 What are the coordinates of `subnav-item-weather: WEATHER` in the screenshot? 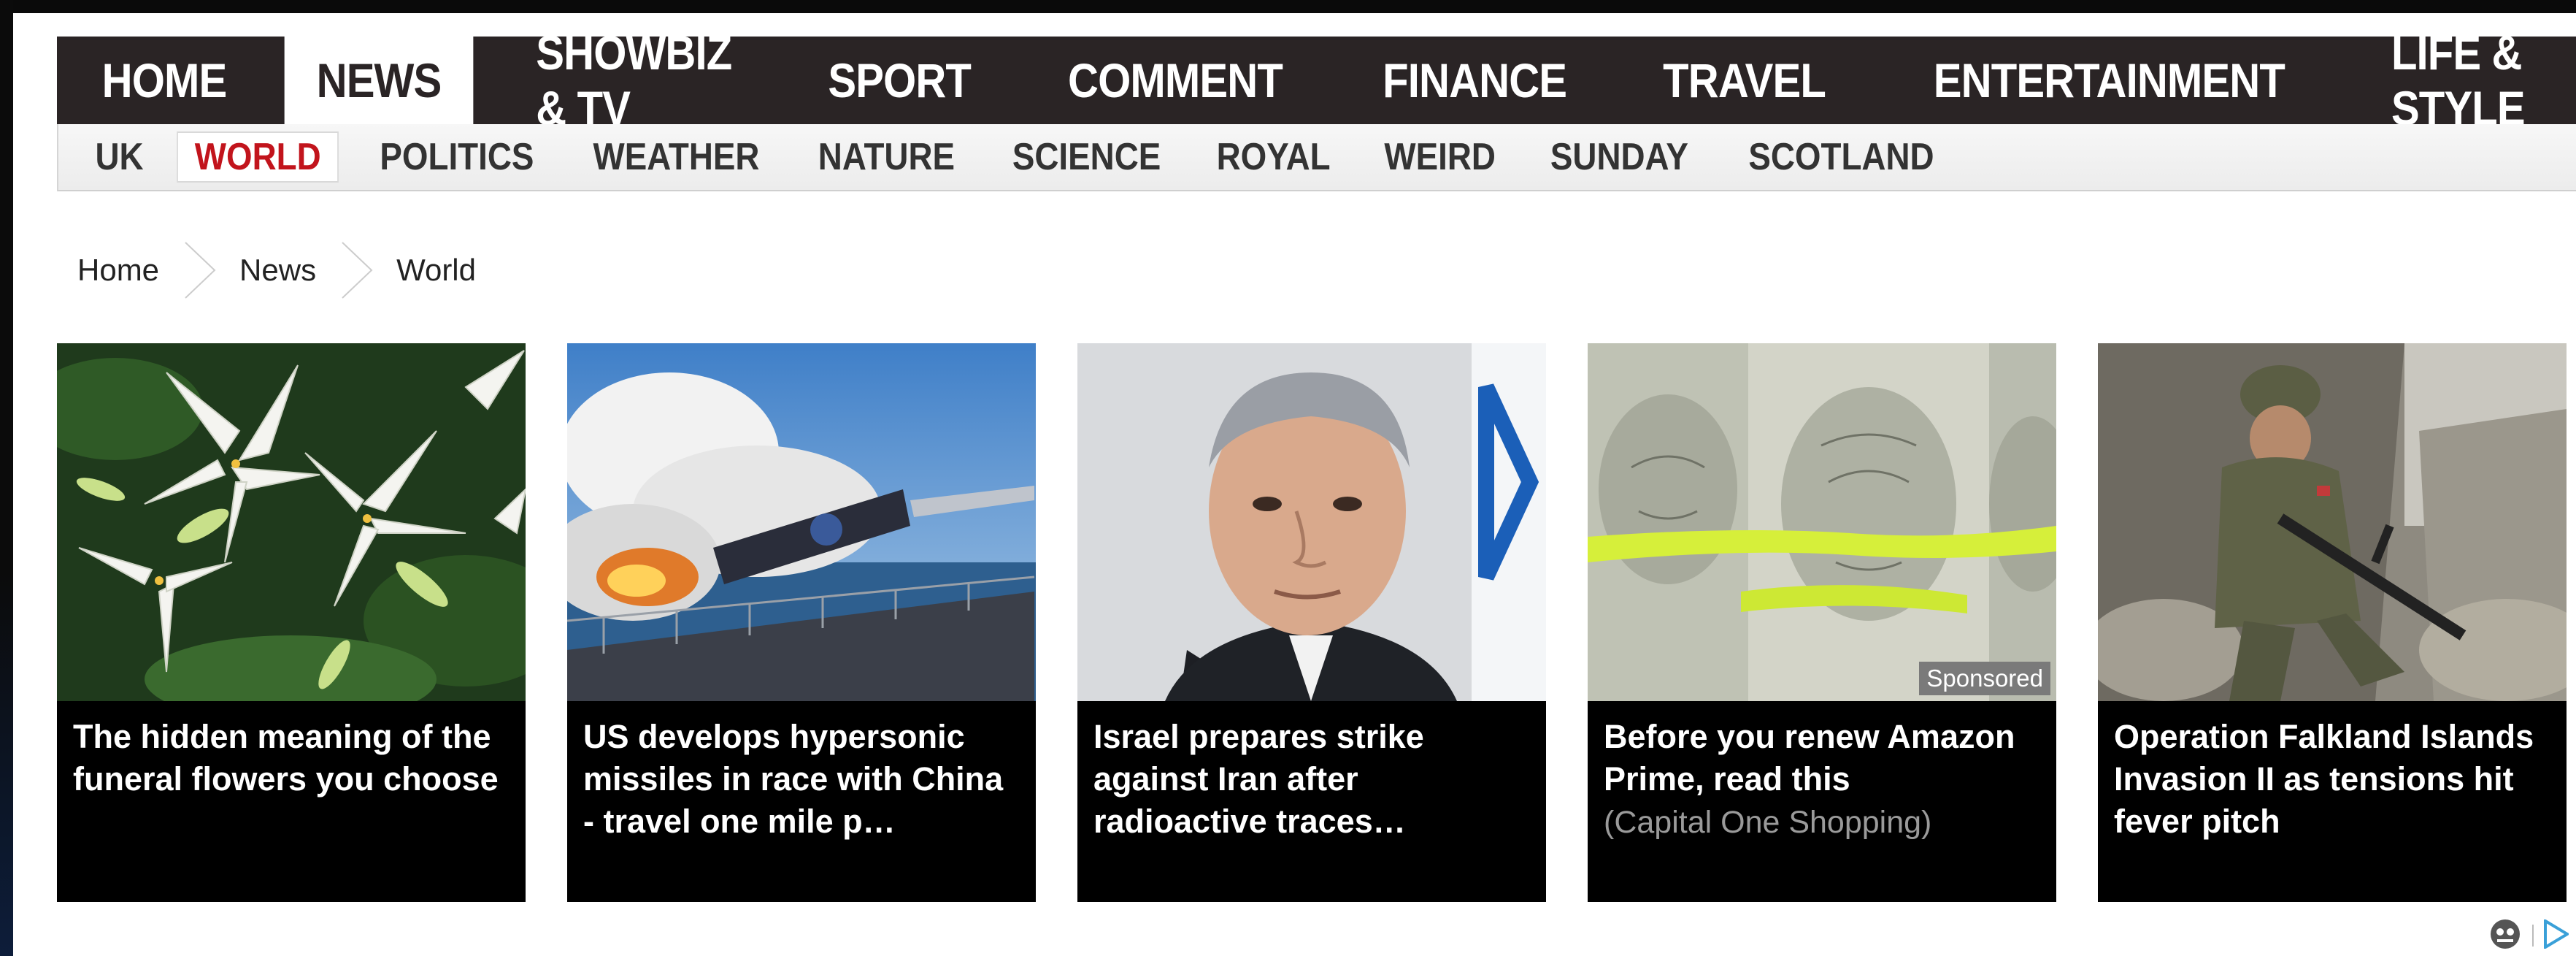 It's located at (677, 157).